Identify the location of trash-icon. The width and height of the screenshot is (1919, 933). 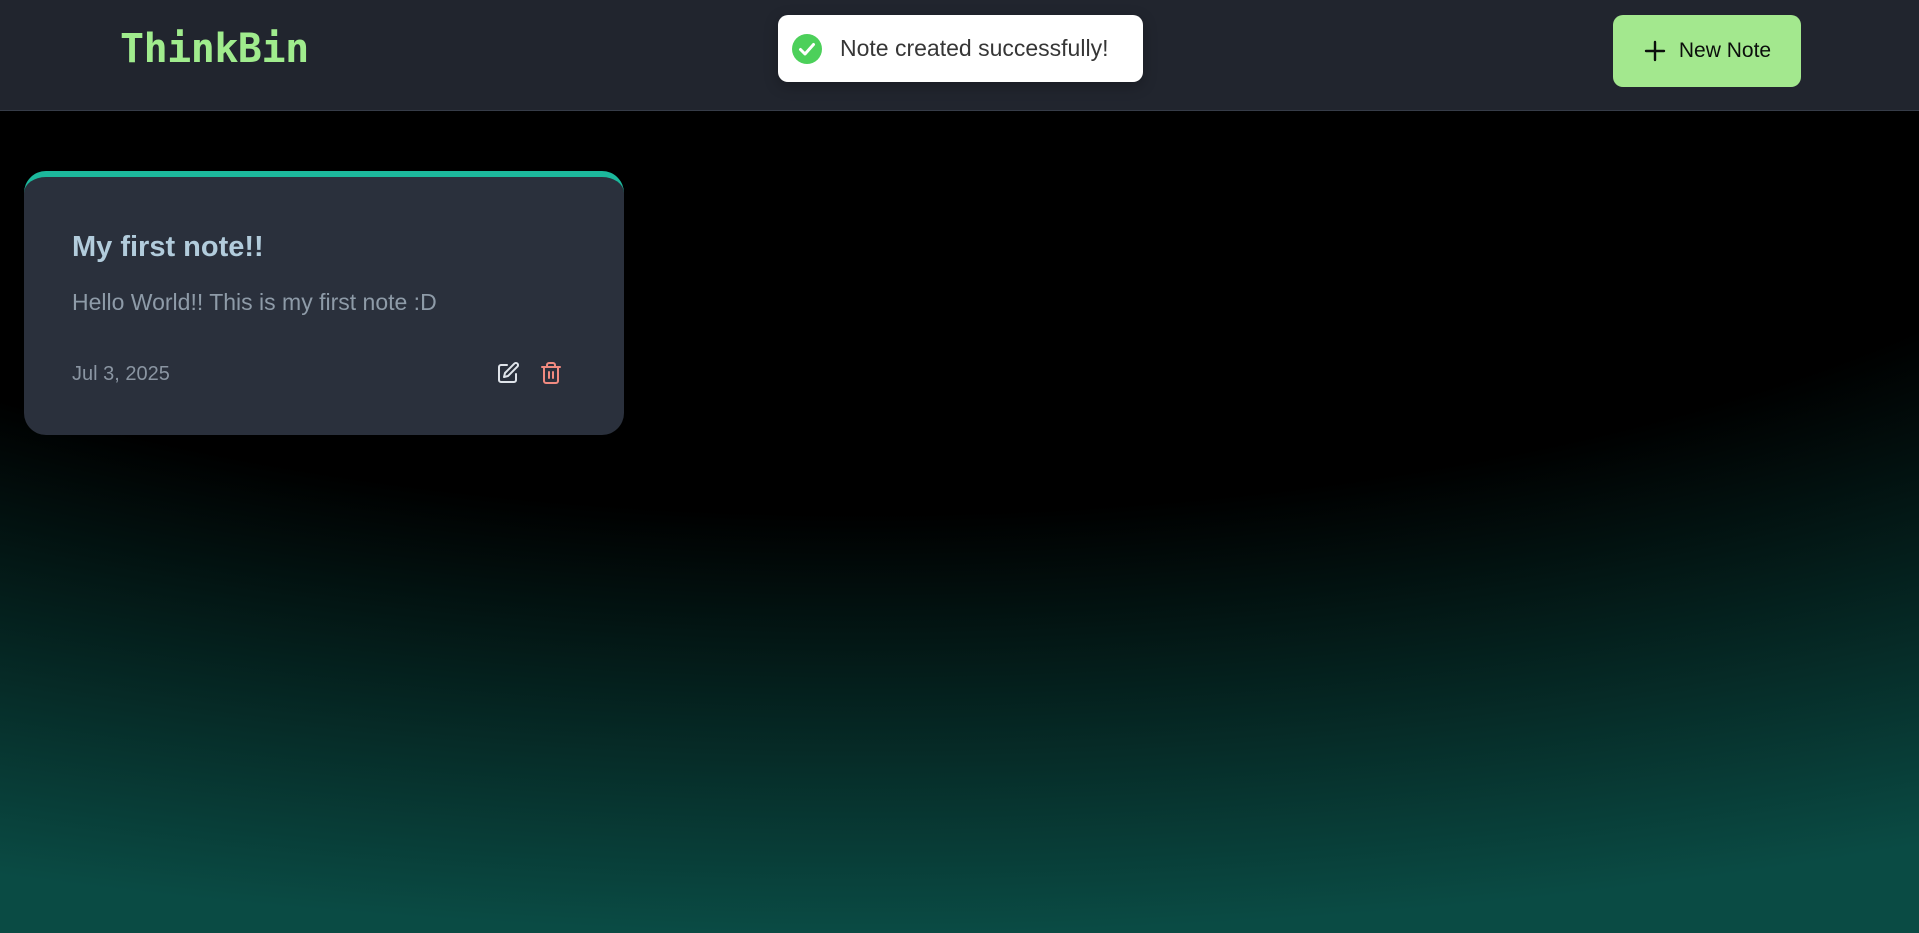
(551, 374).